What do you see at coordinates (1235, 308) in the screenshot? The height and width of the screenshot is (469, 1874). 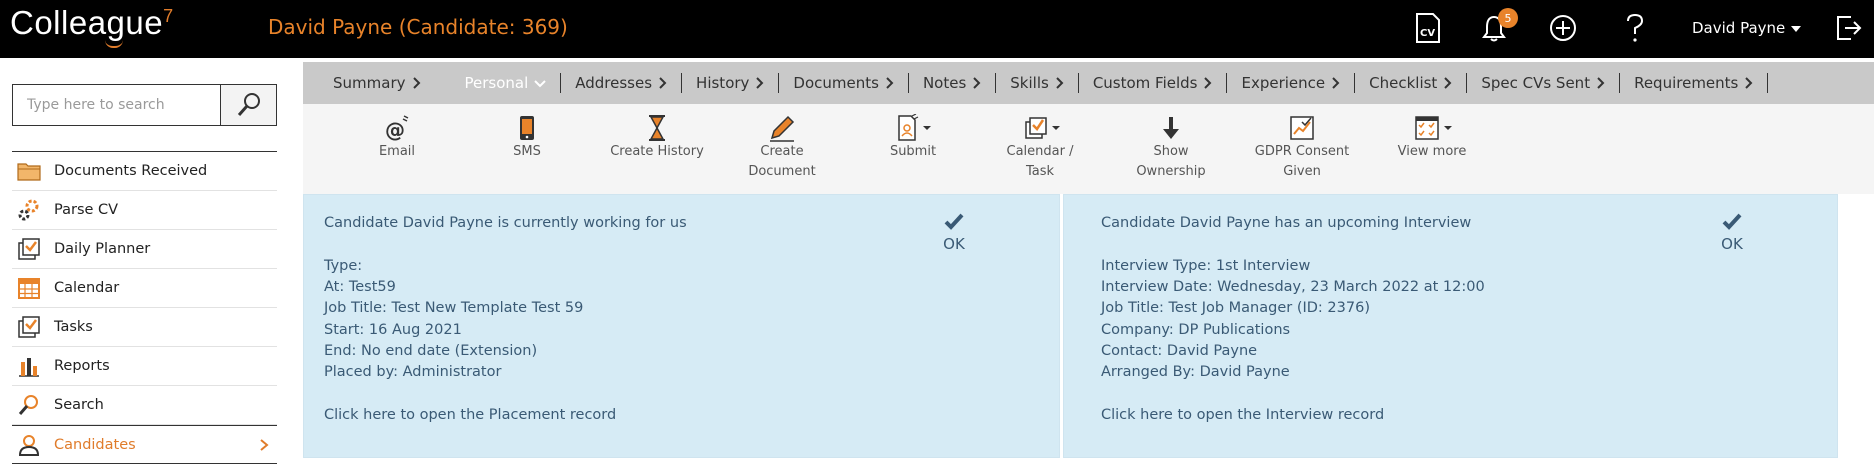 I see `interview-job-title: Job Title: Test Job Manager (ID: 2376)` at bounding box center [1235, 308].